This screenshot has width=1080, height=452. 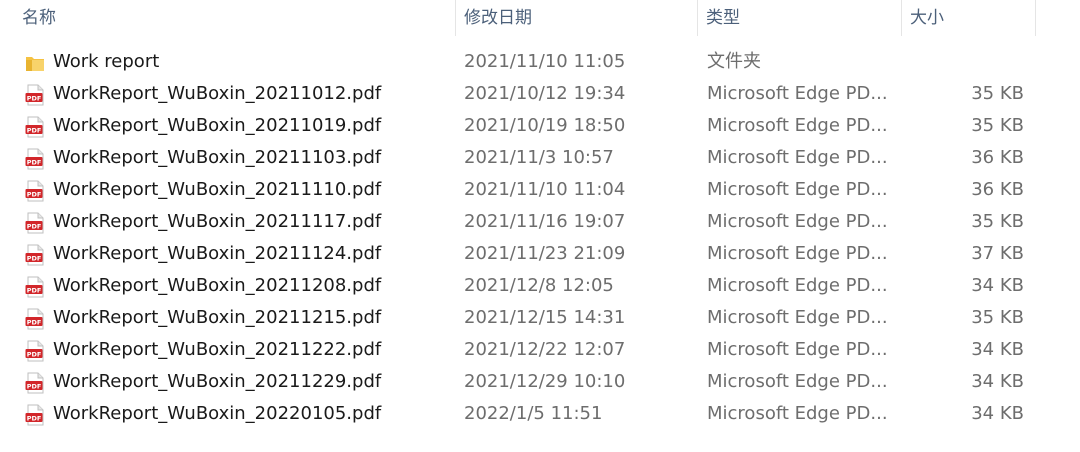 What do you see at coordinates (927, 18) in the screenshot?
I see `column-header-size-label: 大小` at bounding box center [927, 18].